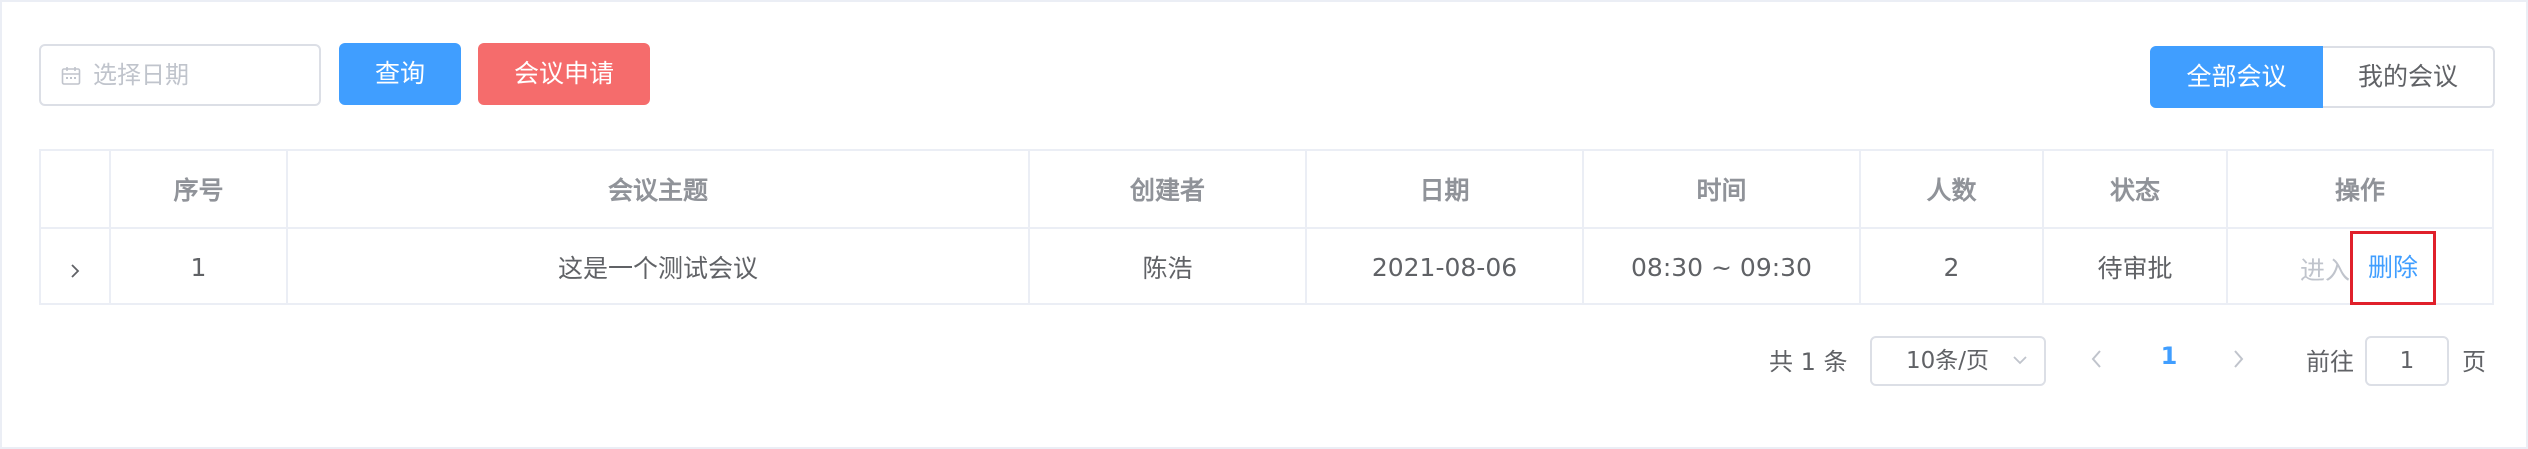  What do you see at coordinates (2330, 362) in the screenshot?
I see `goto-label: 前往` at bounding box center [2330, 362].